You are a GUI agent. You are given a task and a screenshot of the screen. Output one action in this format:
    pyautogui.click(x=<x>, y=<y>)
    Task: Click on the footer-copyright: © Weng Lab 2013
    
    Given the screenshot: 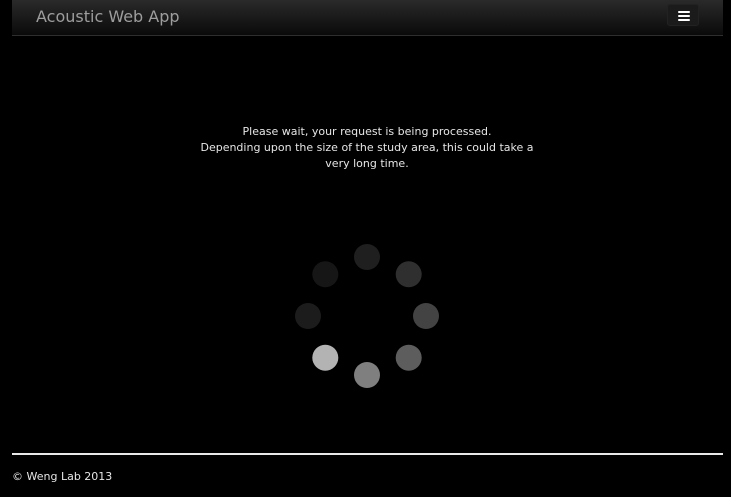 What is the action you would take?
    pyautogui.click(x=62, y=476)
    